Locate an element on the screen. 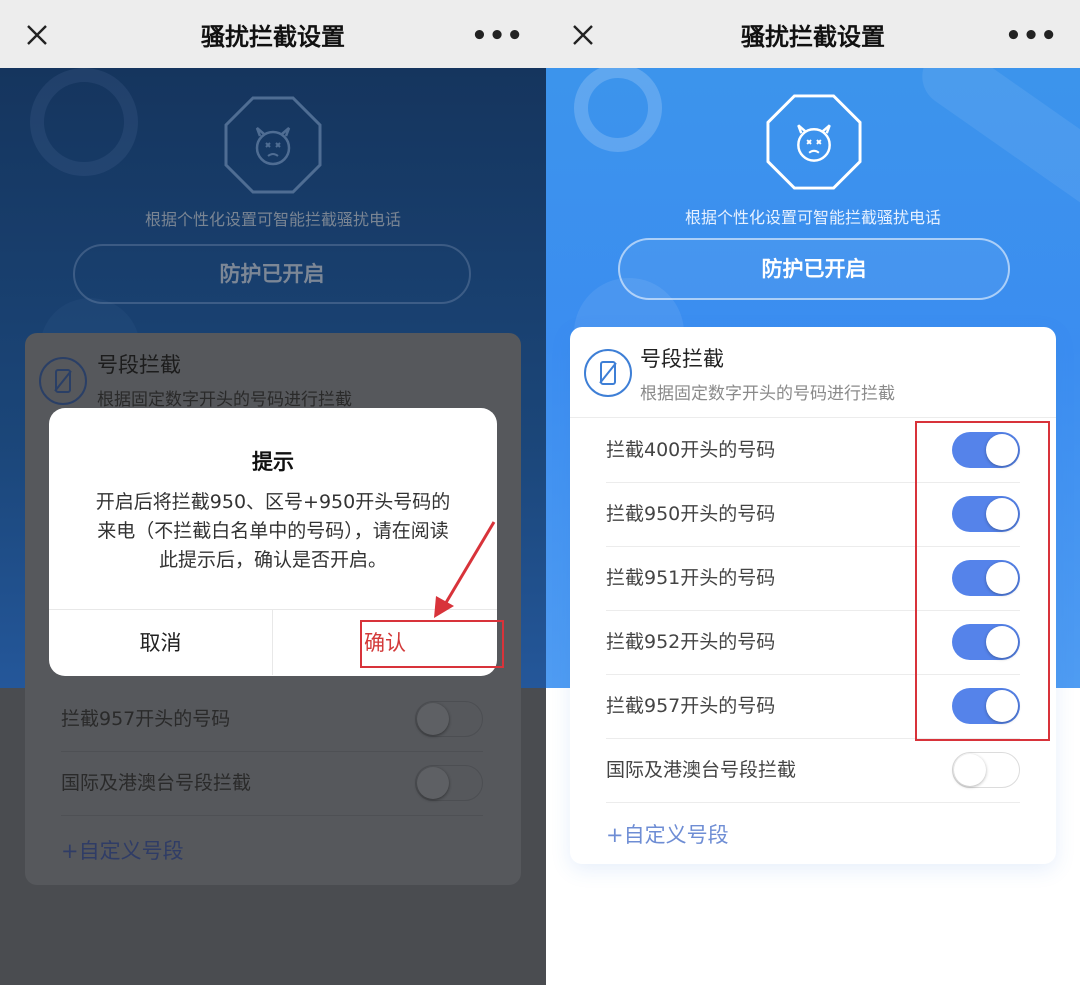 This screenshot has height=985, width=1080. dialog-line: 来电（不拦截白名单中的号码），请在阅读 is located at coordinates (273, 531).